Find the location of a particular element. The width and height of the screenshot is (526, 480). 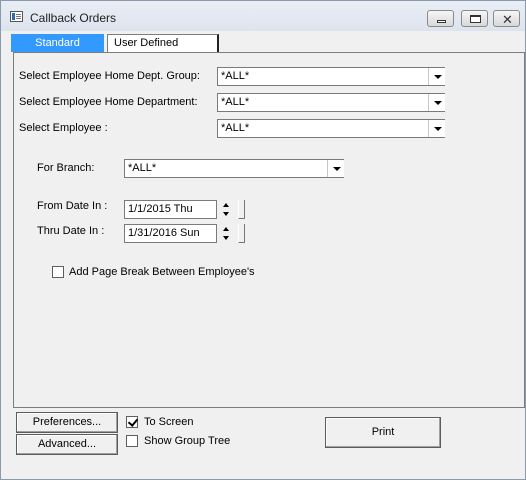

close-button: ✕ is located at coordinates (506, 18).